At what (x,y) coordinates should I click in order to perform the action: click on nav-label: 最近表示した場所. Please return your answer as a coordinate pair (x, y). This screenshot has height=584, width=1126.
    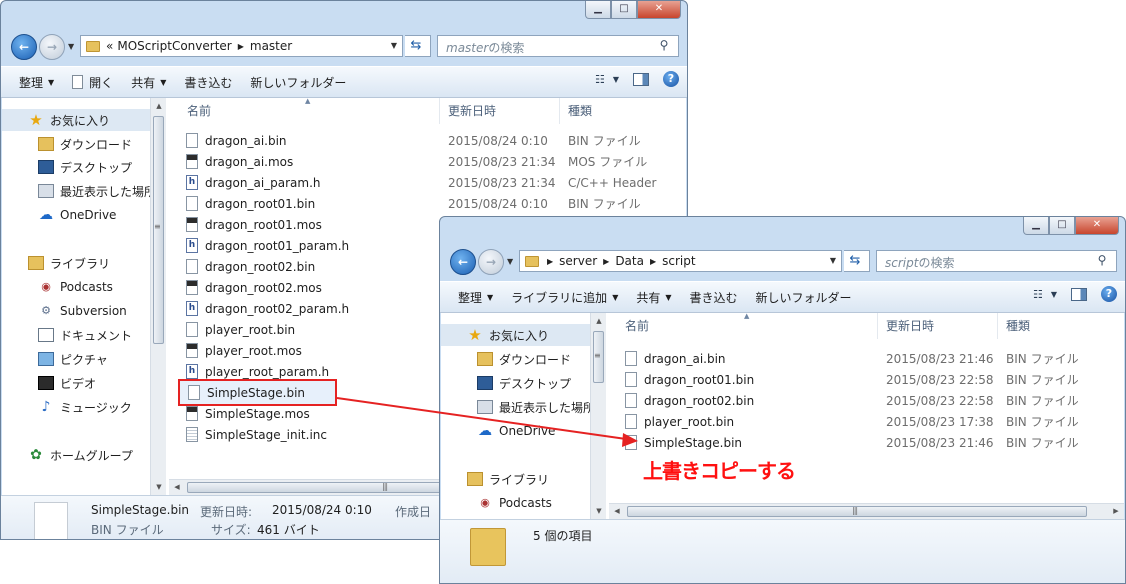
    Looking at the image, I should click on (547, 407).